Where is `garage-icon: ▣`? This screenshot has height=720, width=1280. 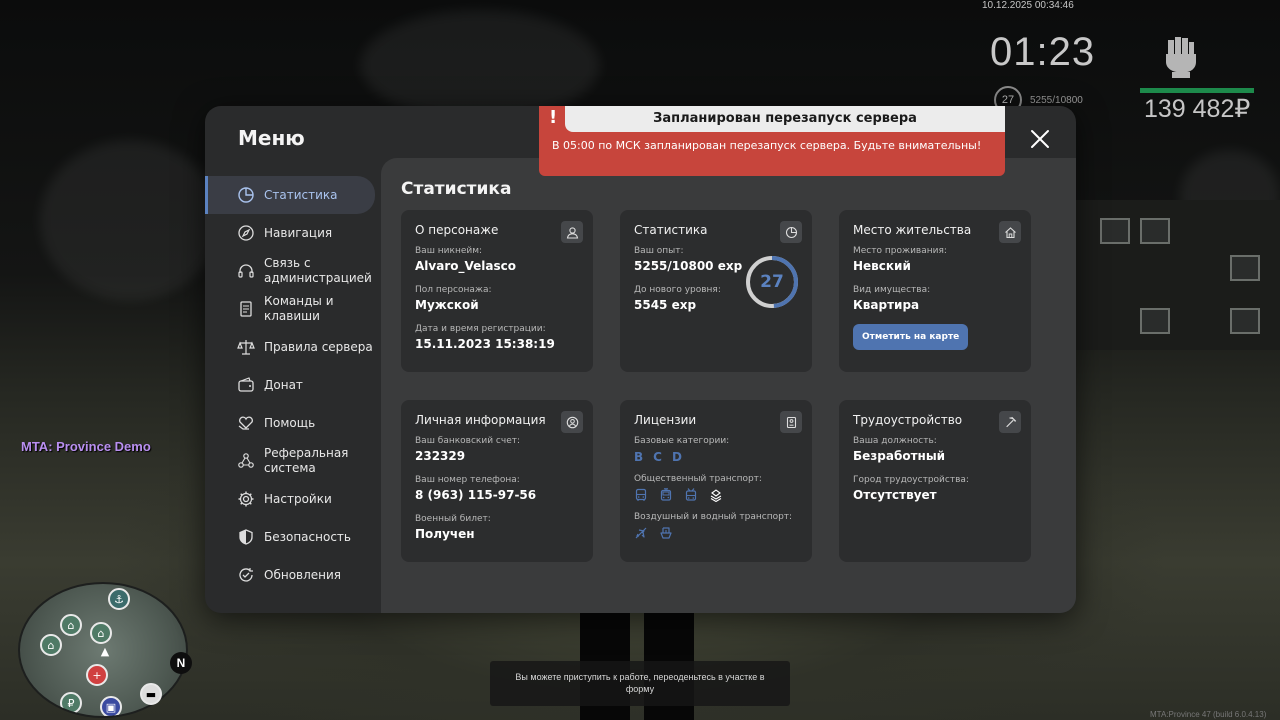 garage-icon: ▣ is located at coordinates (111, 706).